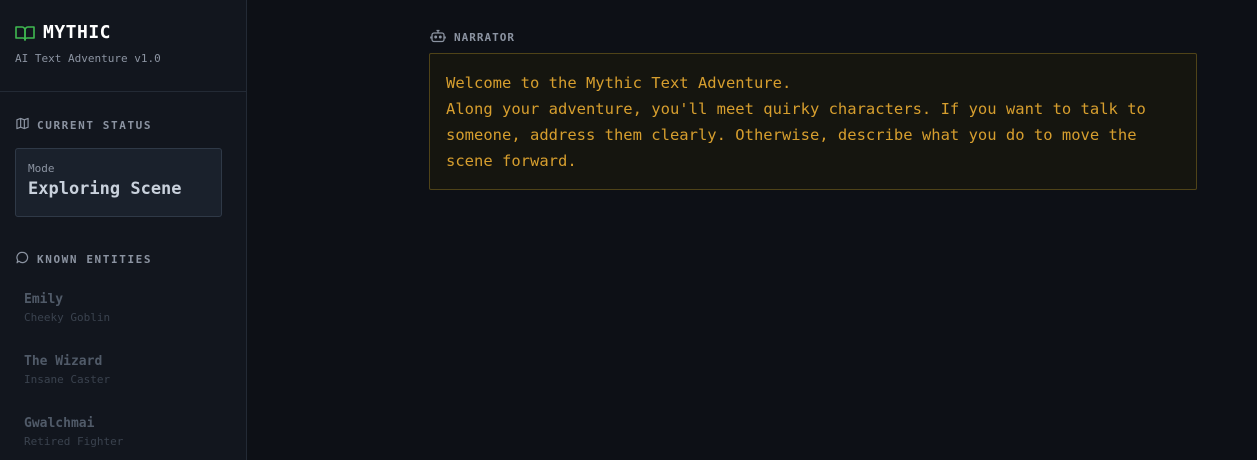 The width and height of the screenshot is (1257, 460). Describe the element at coordinates (105, 189) in the screenshot. I see `mode-value: Exploring Scene` at that location.